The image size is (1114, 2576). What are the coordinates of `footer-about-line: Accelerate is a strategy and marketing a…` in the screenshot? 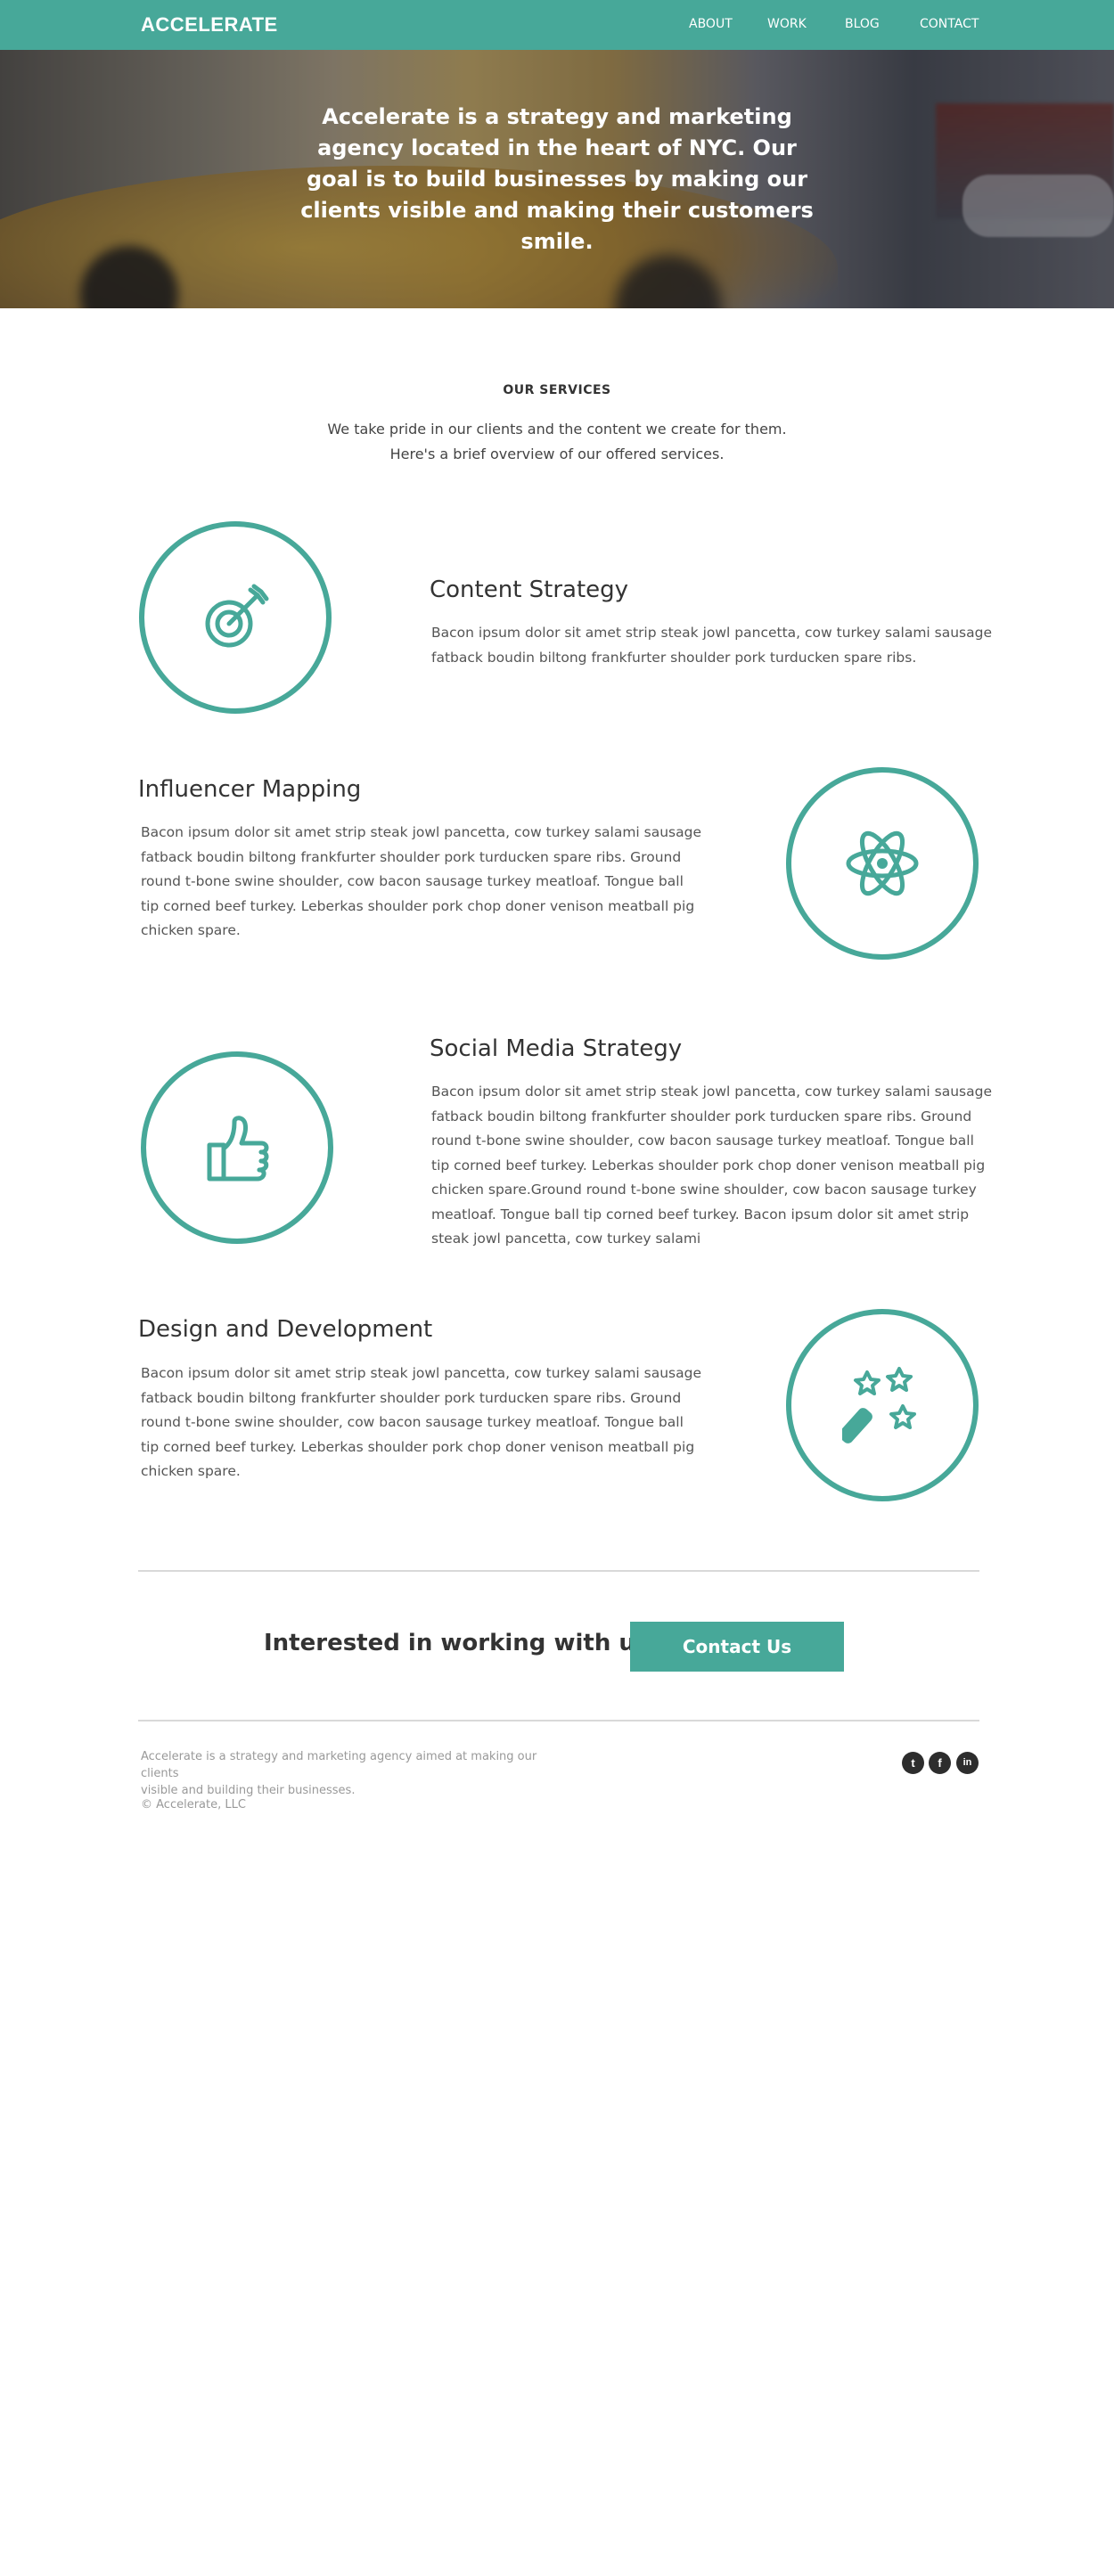 It's located at (339, 1765).